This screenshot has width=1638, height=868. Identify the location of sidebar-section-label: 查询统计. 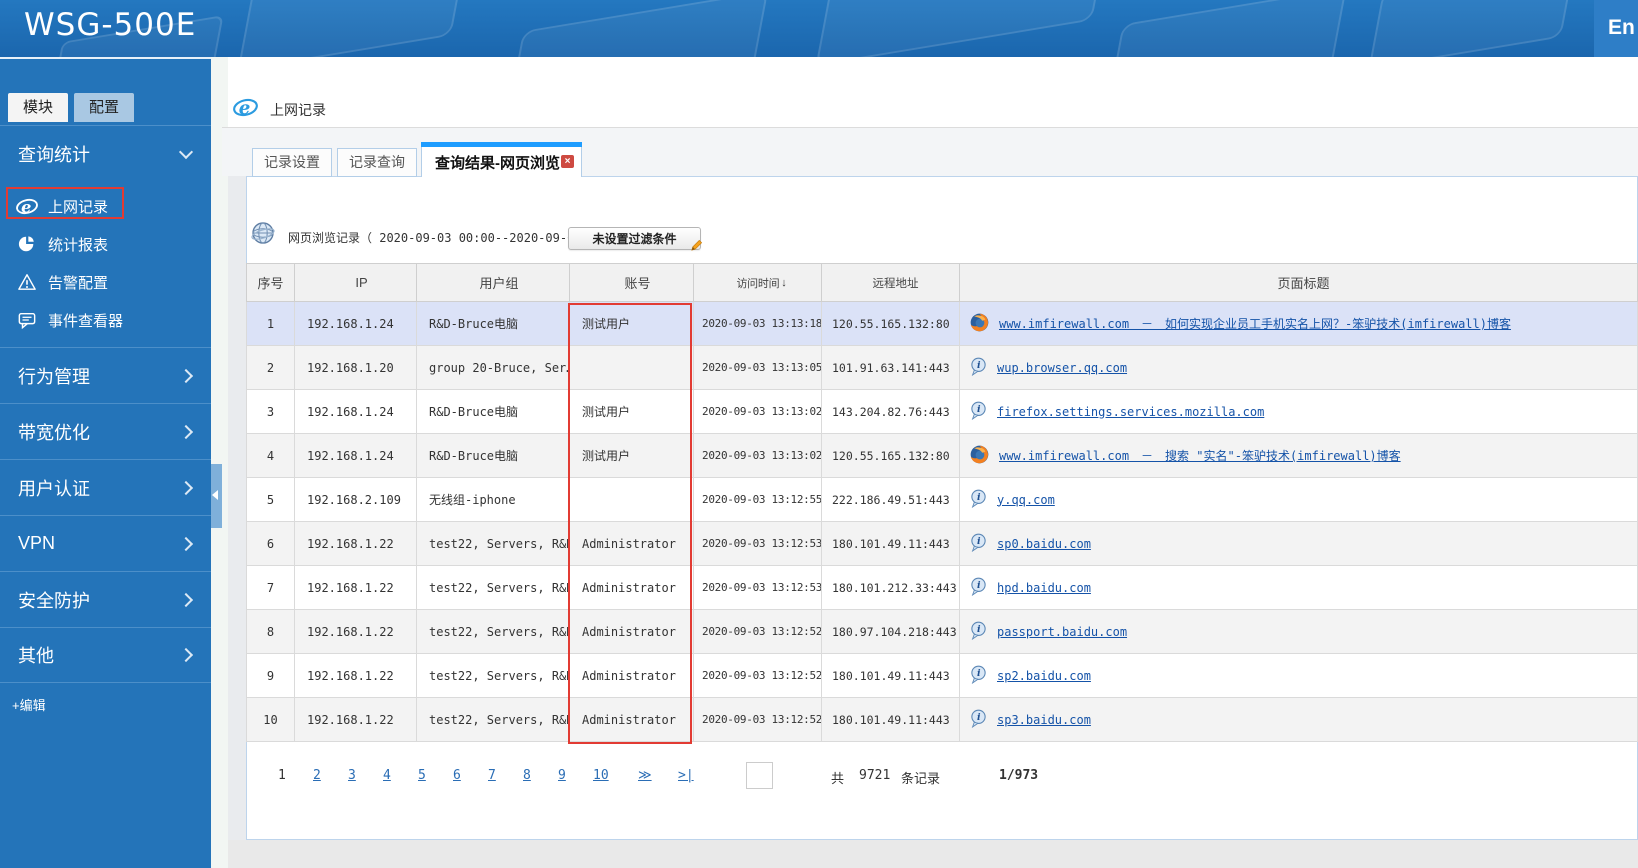
(54, 154).